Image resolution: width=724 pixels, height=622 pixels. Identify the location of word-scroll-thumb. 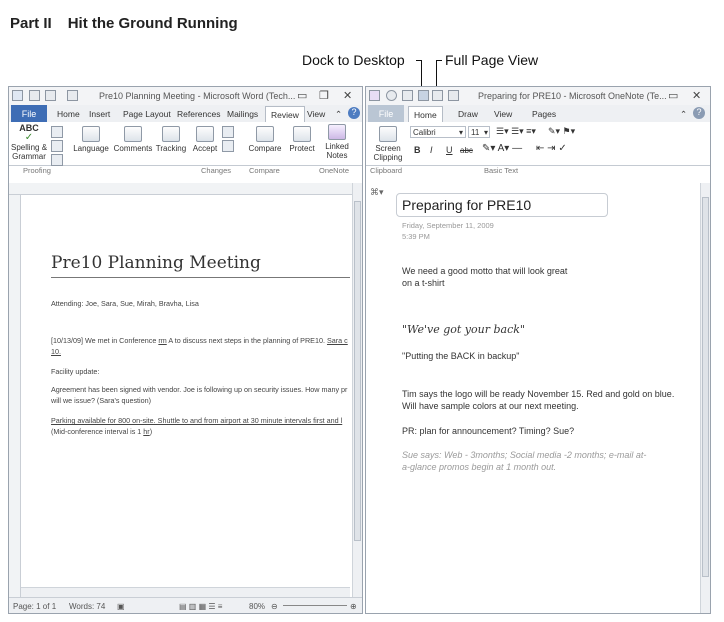
(357, 371).